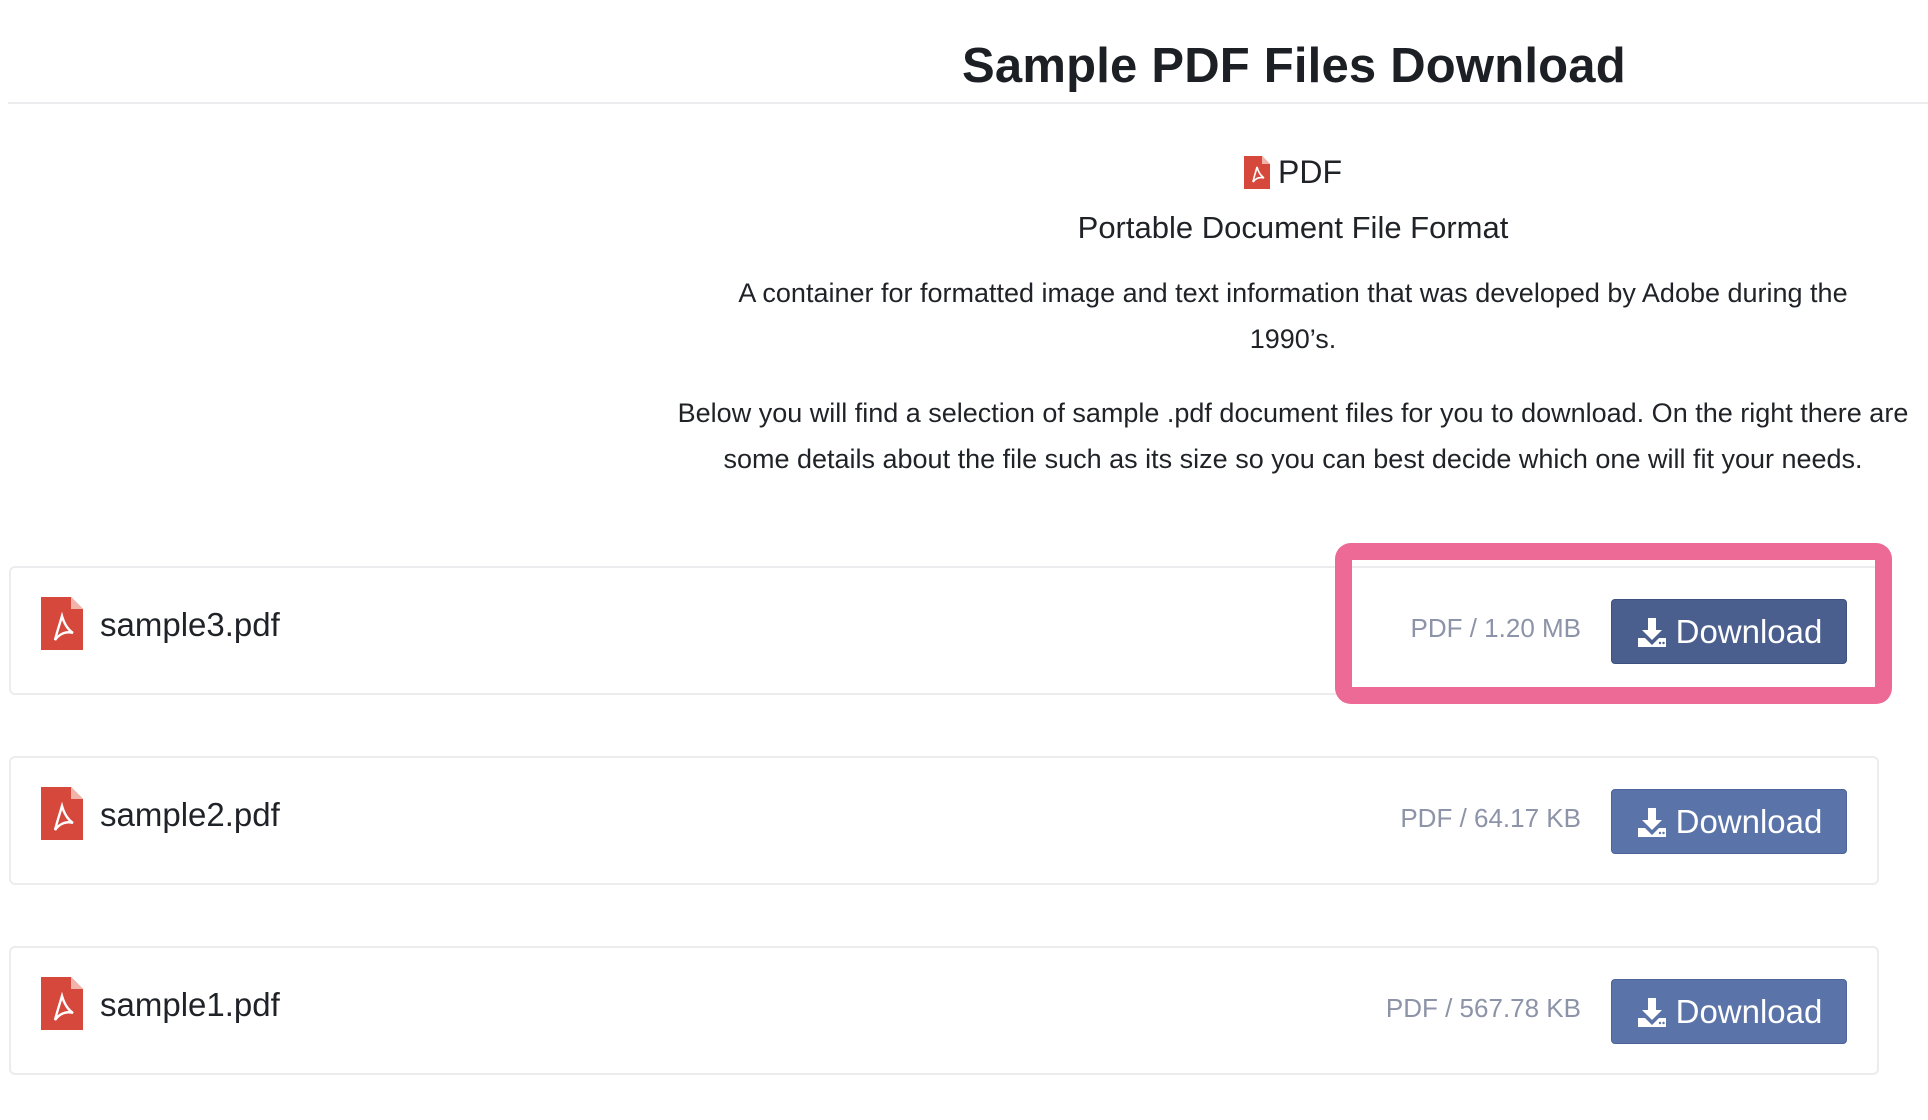 The height and width of the screenshot is (1120, 1928). What do you see at coordinates (1293, 227) in the screenshot?
I see `format-fullname: Portable Document File Format` at bounding box center [1293, 227].